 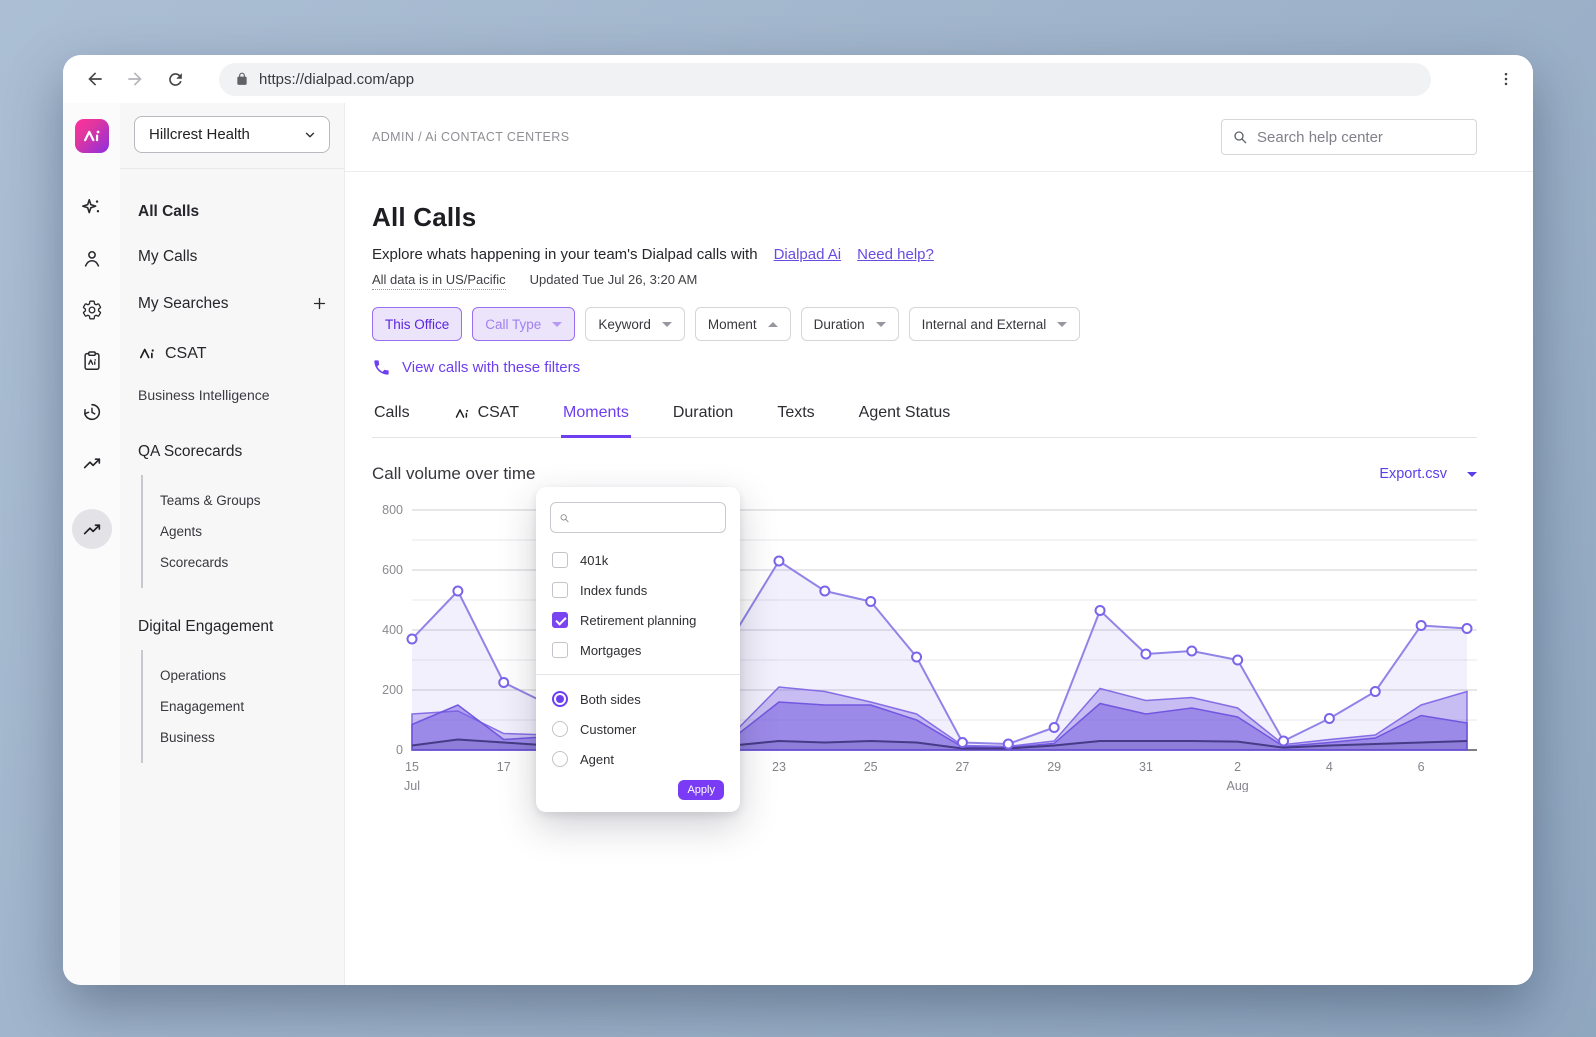 I want to click on tab-texts: Texts, so click(x=795, y=420).